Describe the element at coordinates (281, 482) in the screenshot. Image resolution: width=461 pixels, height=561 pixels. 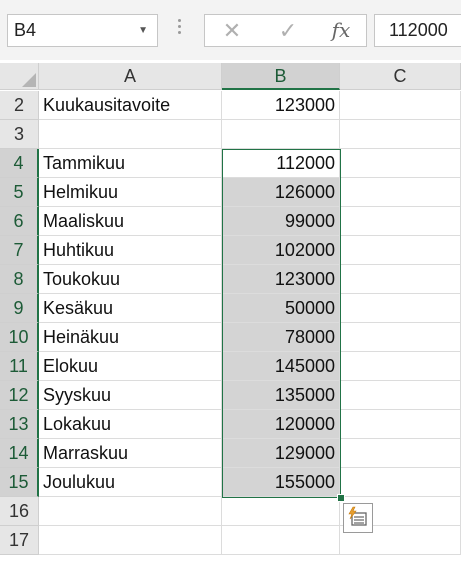
I see `cell-b: 155000` at that location.